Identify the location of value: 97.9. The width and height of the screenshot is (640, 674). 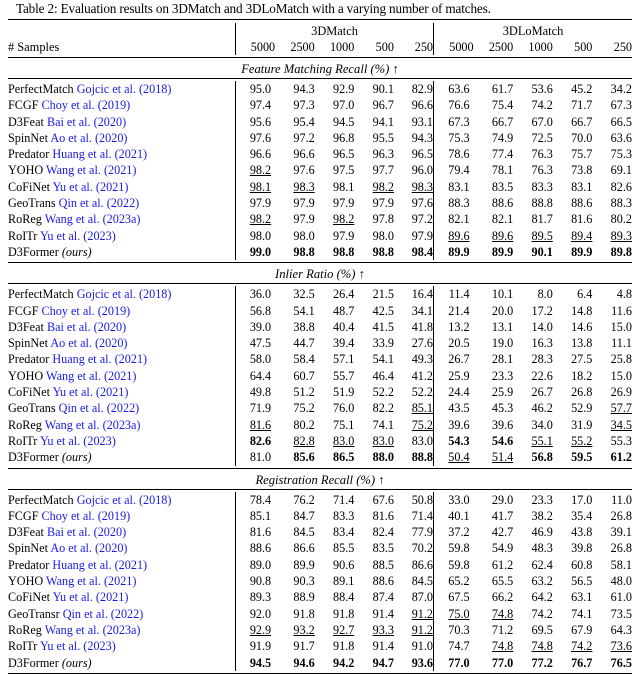
(260, 203).